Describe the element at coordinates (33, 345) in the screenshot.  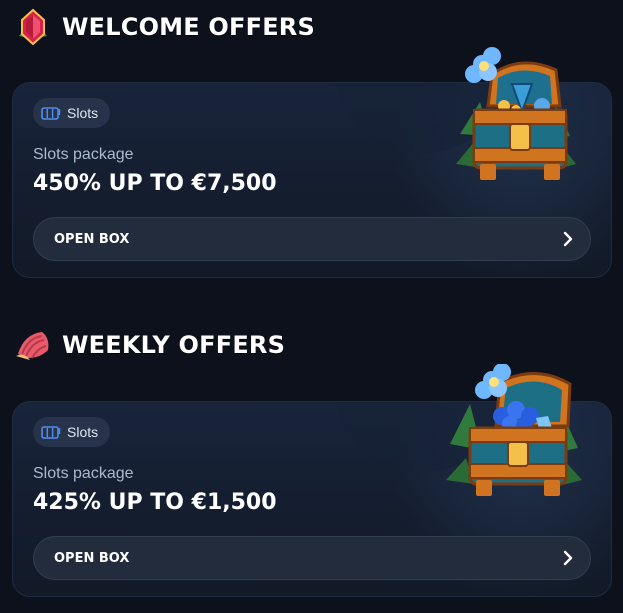
I see `shell-icon` at that location.